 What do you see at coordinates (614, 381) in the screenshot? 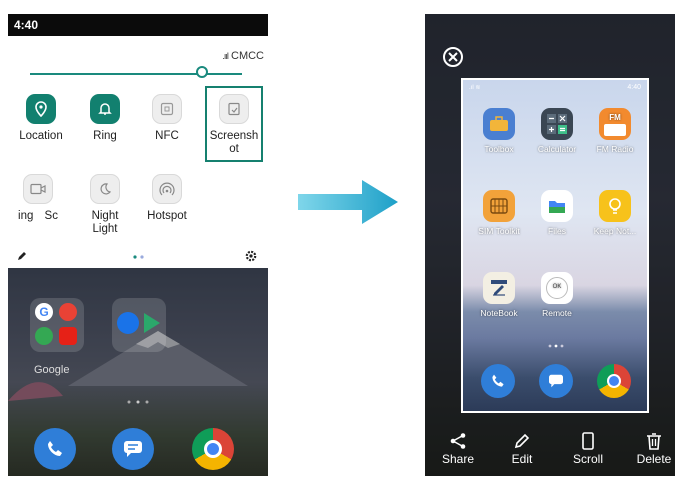
I see `preview-chrome-icon` at bounding box center [614, 381].